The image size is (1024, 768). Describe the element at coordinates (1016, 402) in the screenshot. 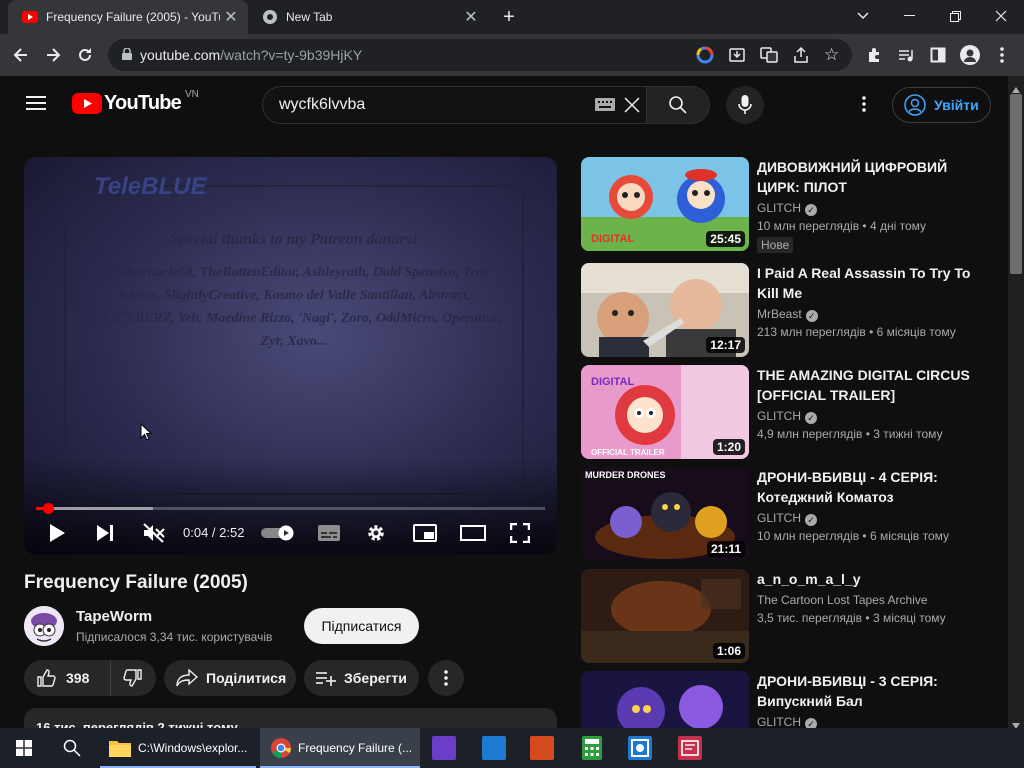

I see `page-scrollbar` at that location.